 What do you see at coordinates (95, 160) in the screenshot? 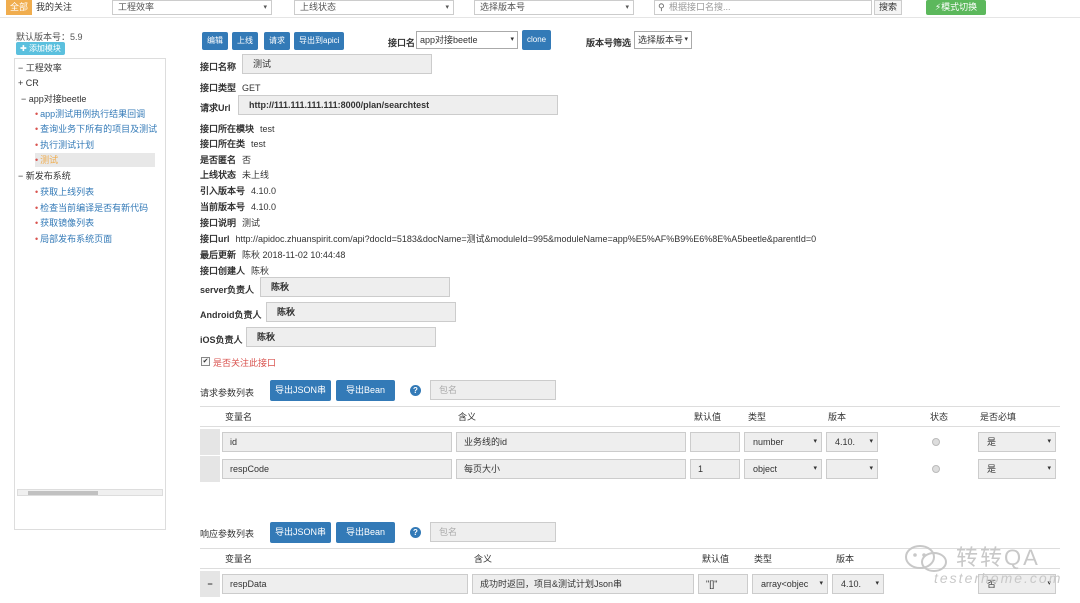
I see `tree-leaf-item-selected: • 测试` at bounding box center [95, 160].